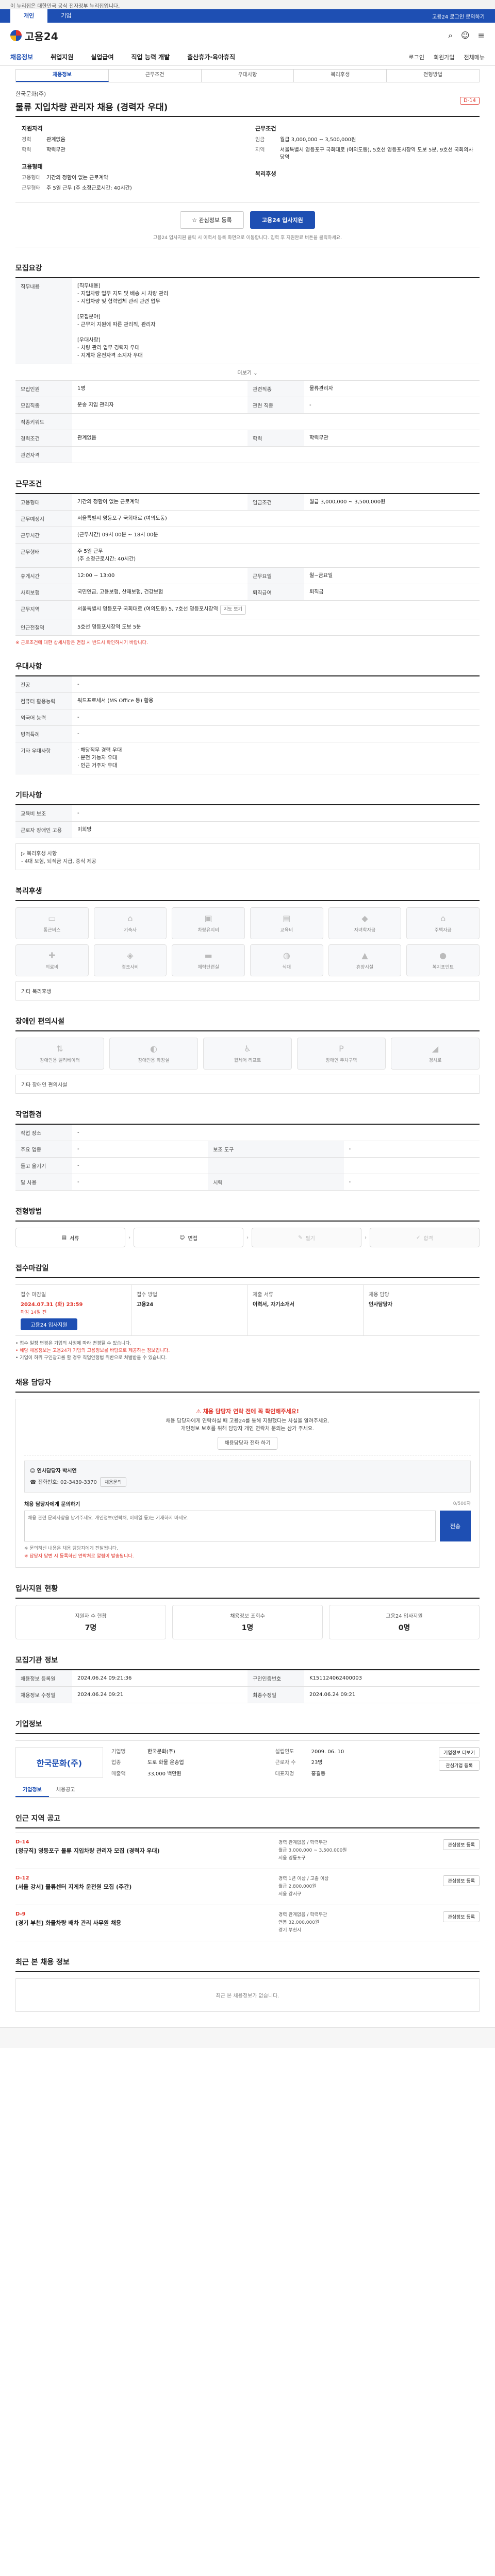 This screenshot has height=2576, width=495. I want to click on inquiry-note: ※ 담당자 답변 시 등록하신 연락처로 알림이 발송됩니다., so click(79, 1556).